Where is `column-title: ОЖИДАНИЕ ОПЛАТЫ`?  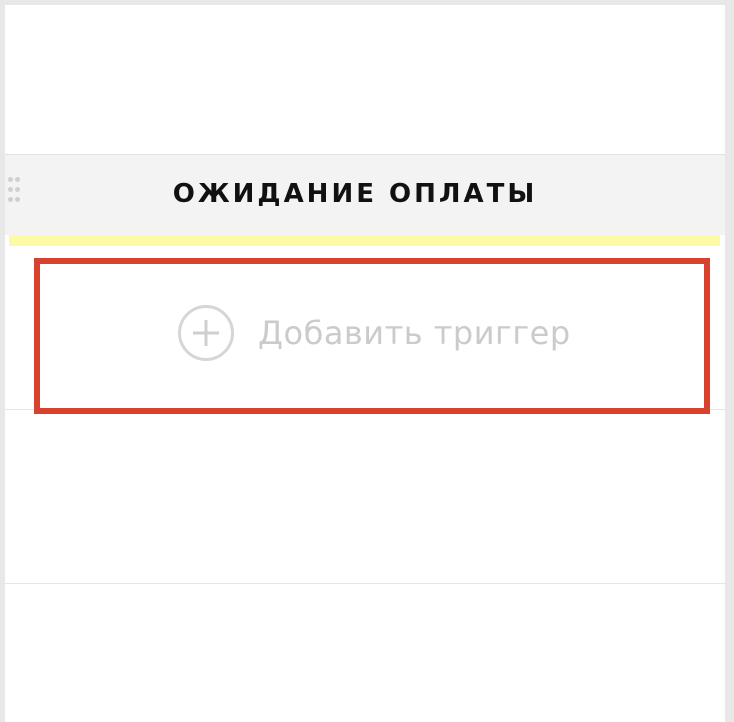
column-title: ОЖИДАНИЕ ОПЛАТЫ is located at coordinates (355, 194).